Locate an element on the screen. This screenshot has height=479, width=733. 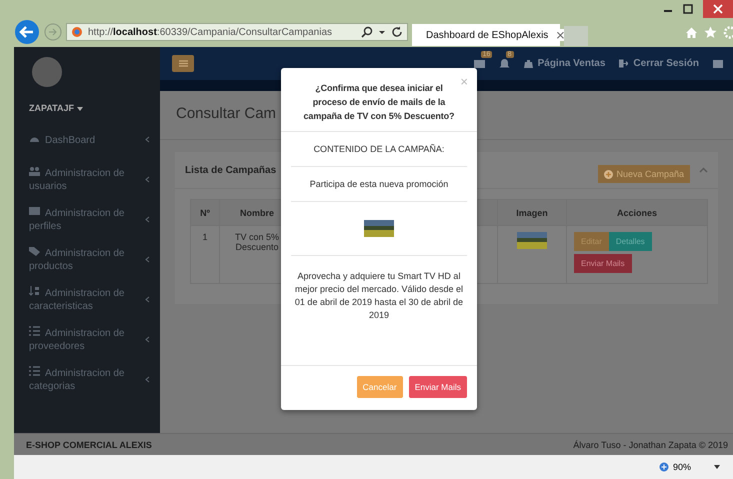
sidebar-item: Administracion de proveedores is located at coordinates (87, 339).